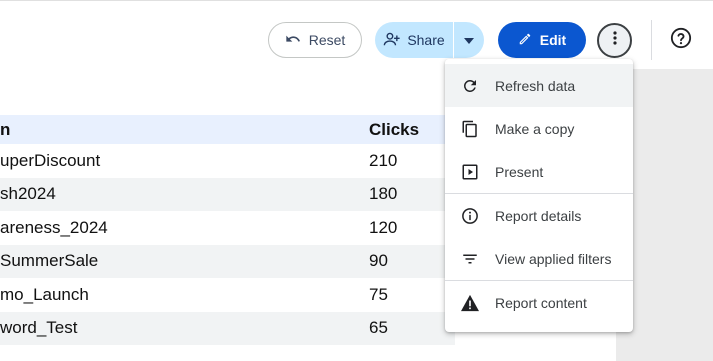 This screenshot has height=361, width=713. I want to click on undo-icon, so click(293, 40).